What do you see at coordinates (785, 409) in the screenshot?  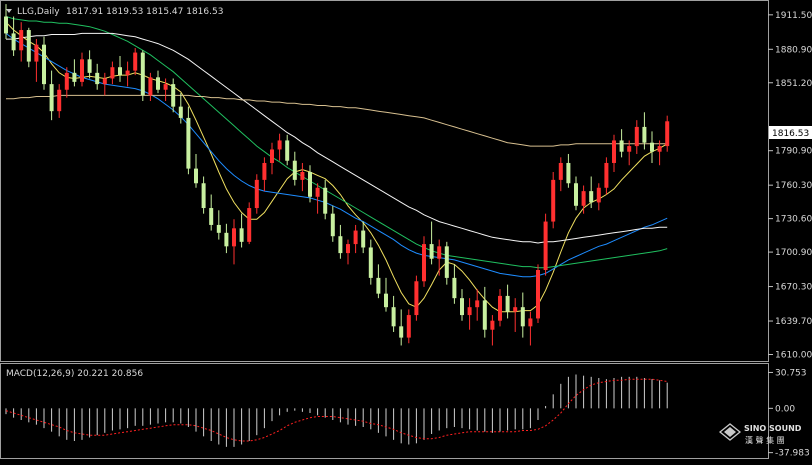 I see `macd-tick-label: 0.00` at bounding box center [785, 409].